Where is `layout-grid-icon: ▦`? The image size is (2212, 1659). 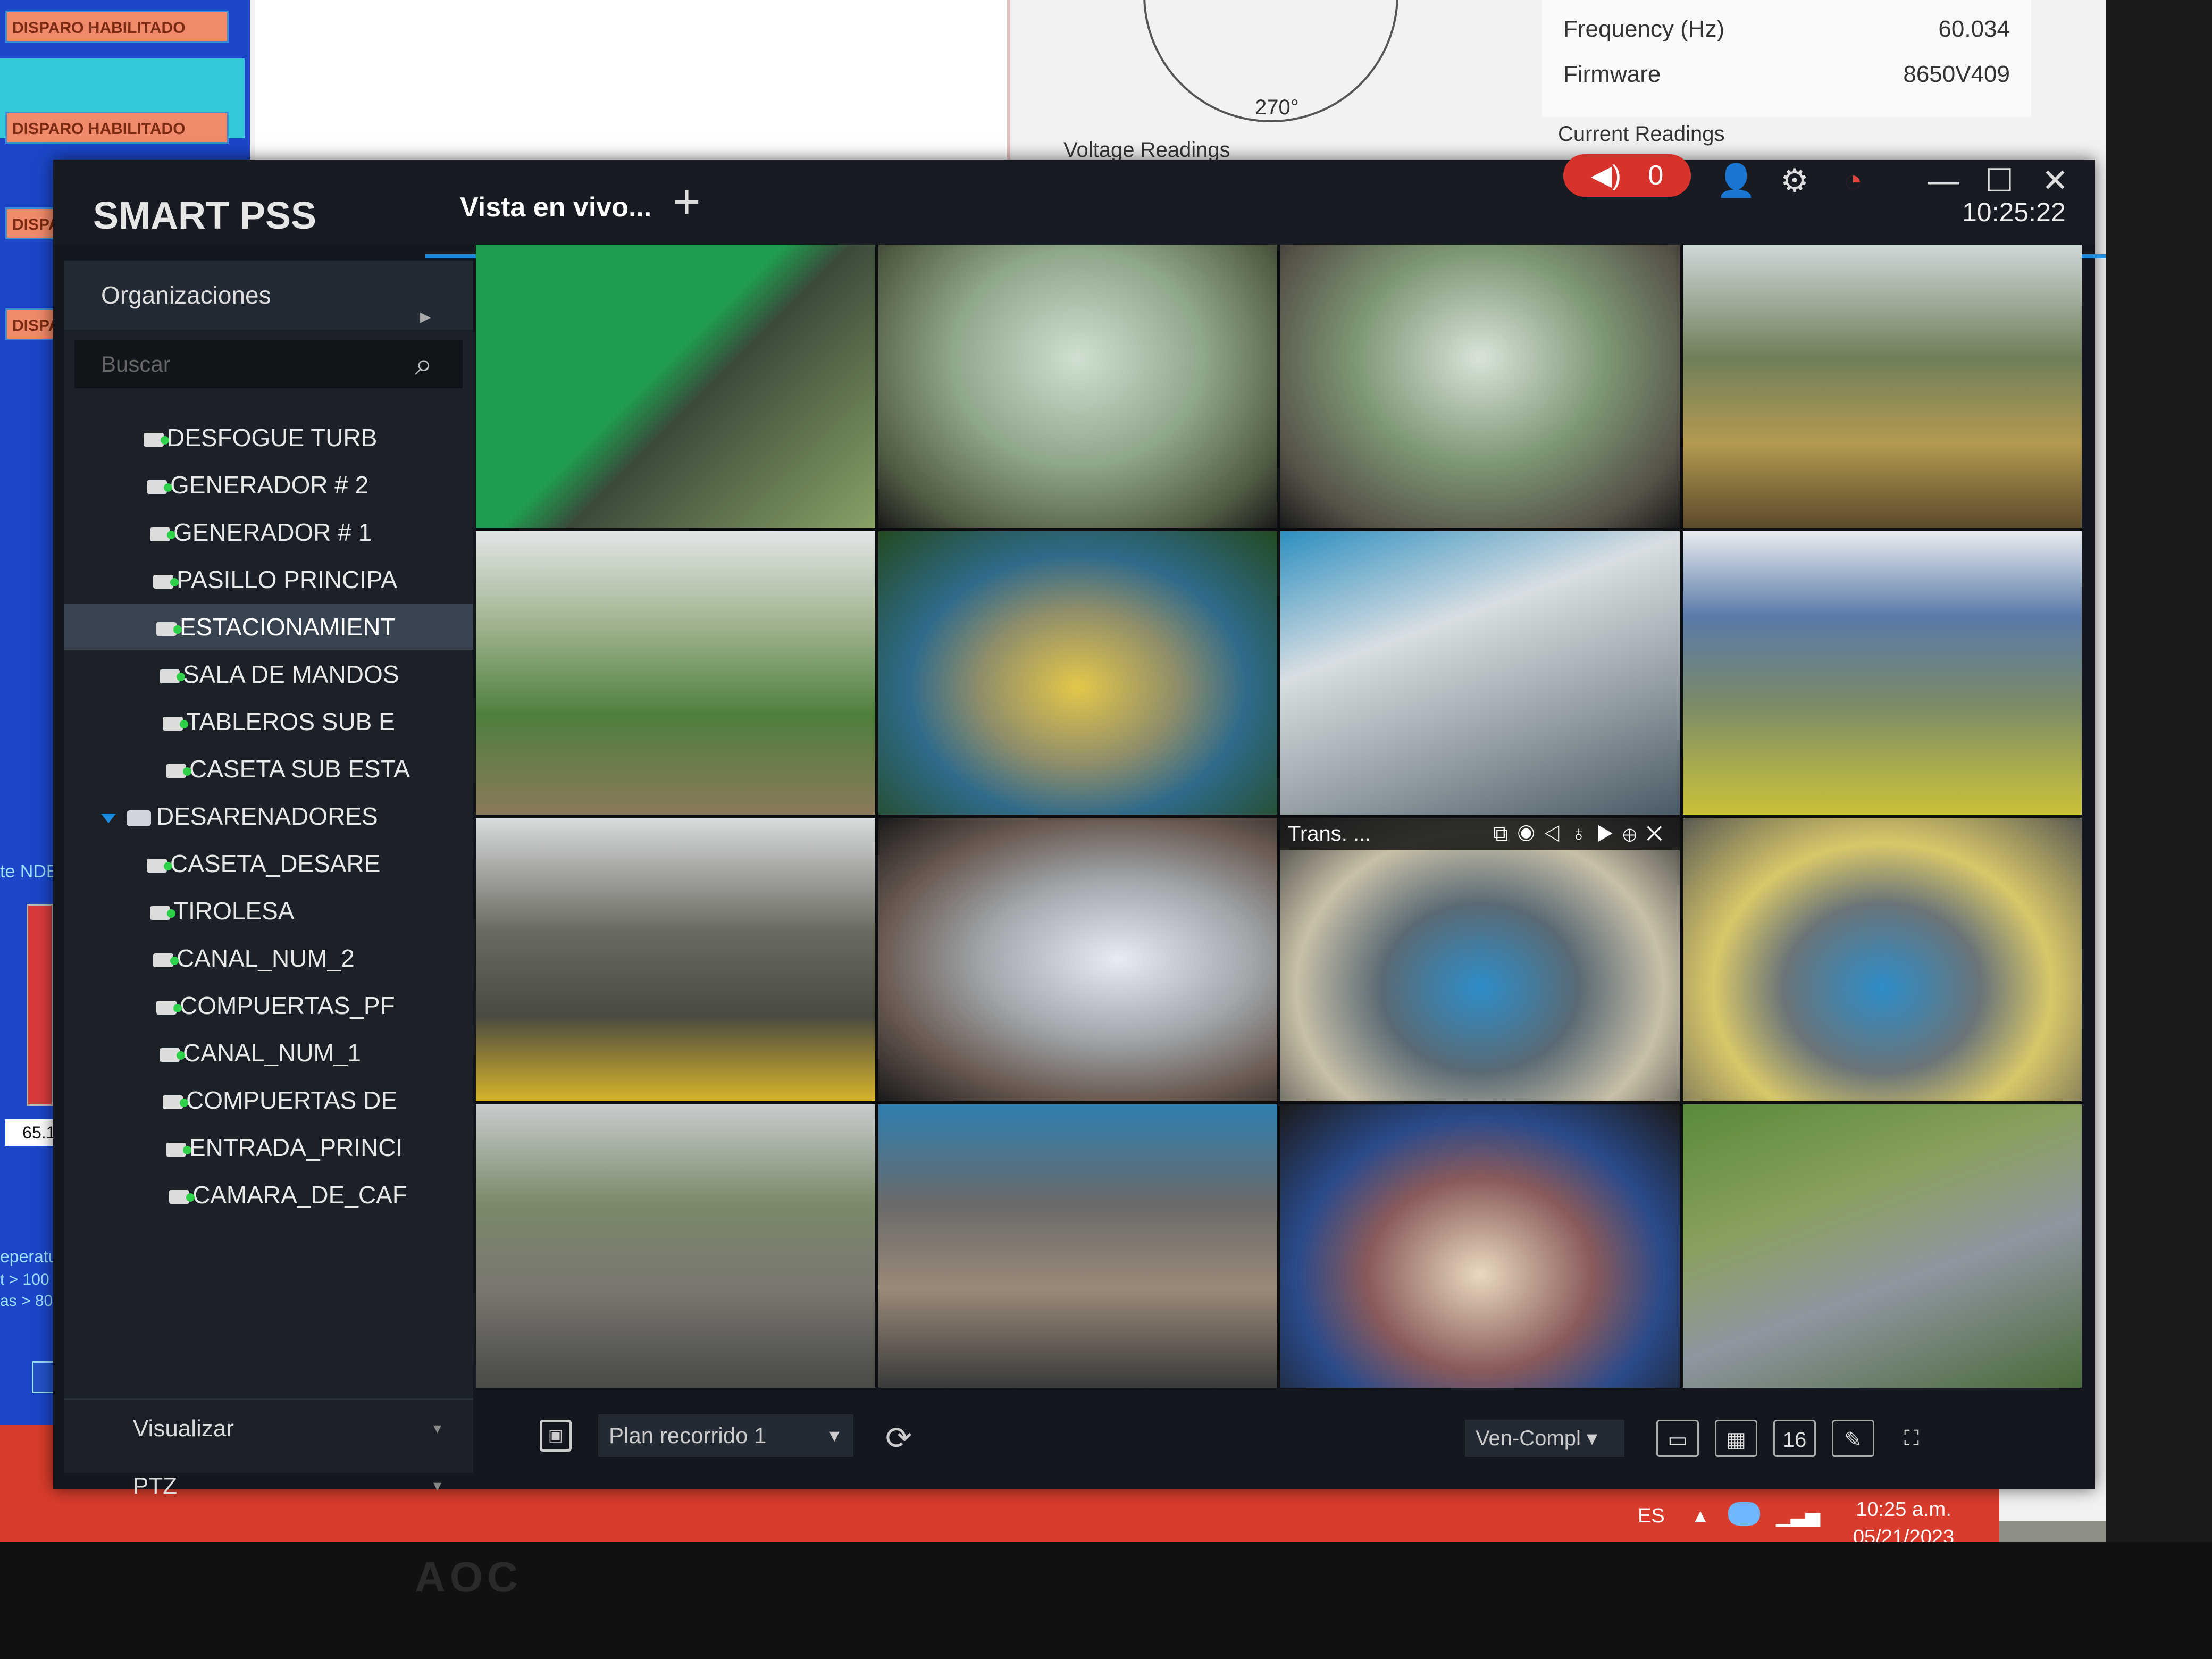
layout-grid-icon: ▦ is located at coordinates (1736, 1438).